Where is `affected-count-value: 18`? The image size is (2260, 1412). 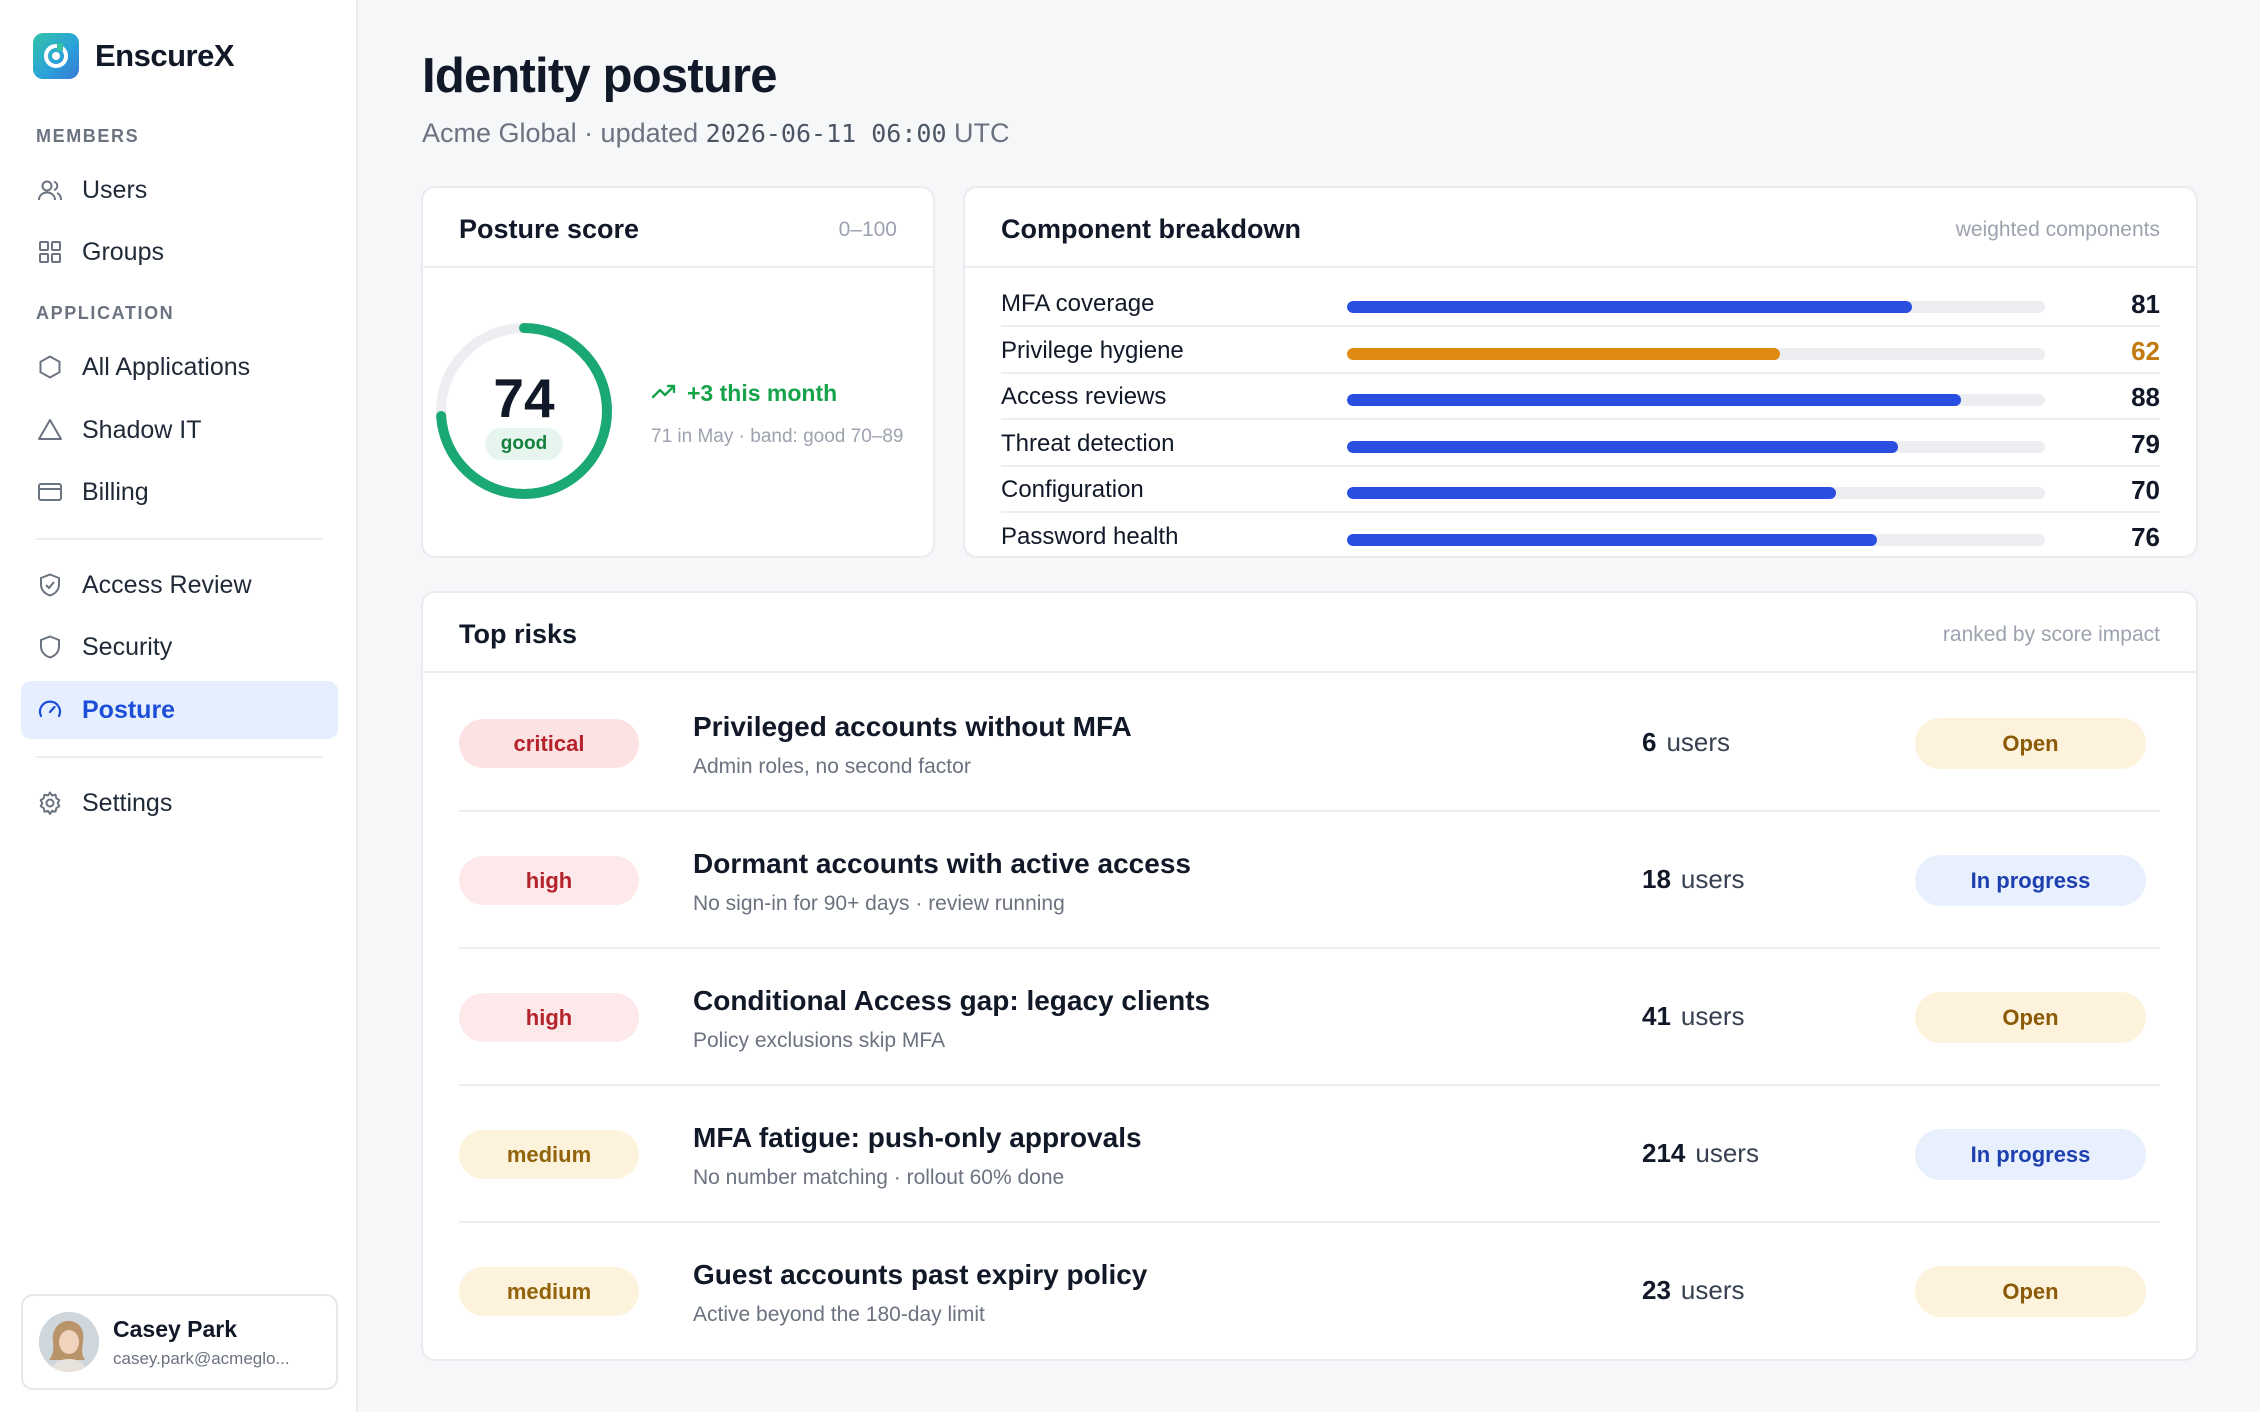
affected-count-value: 18 is located at coordinates (1656, 879).